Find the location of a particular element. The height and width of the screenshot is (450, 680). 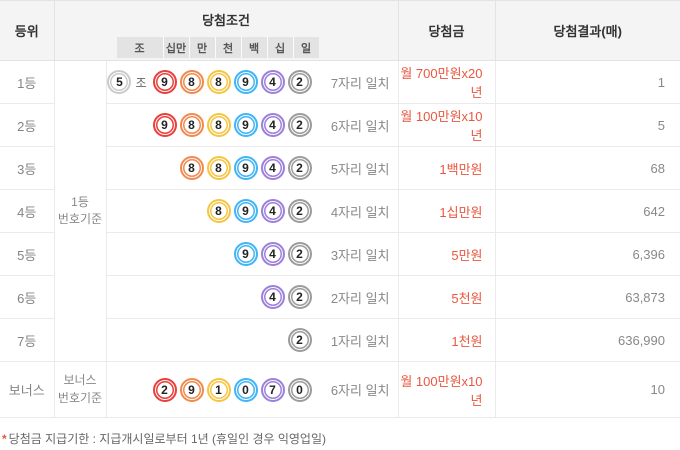

condition-cell: 42 2자리 일치 is located at coordinates (252, 297).